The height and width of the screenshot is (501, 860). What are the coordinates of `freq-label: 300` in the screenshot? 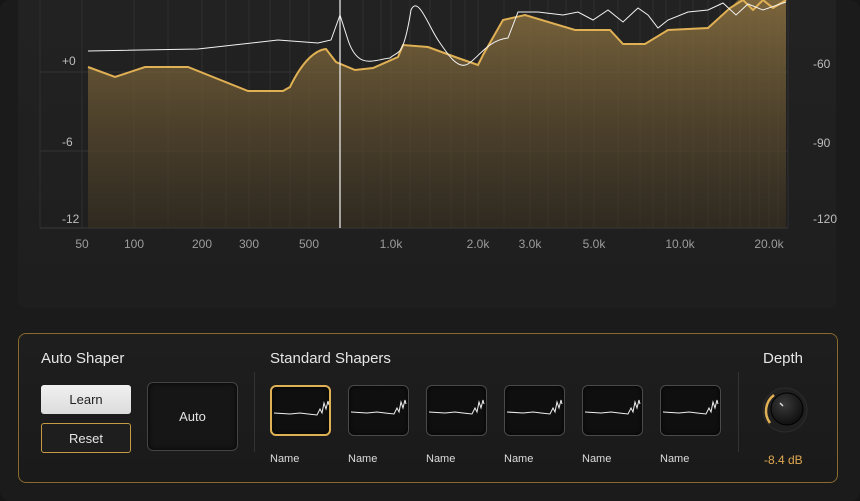 It's located at (249, 244).